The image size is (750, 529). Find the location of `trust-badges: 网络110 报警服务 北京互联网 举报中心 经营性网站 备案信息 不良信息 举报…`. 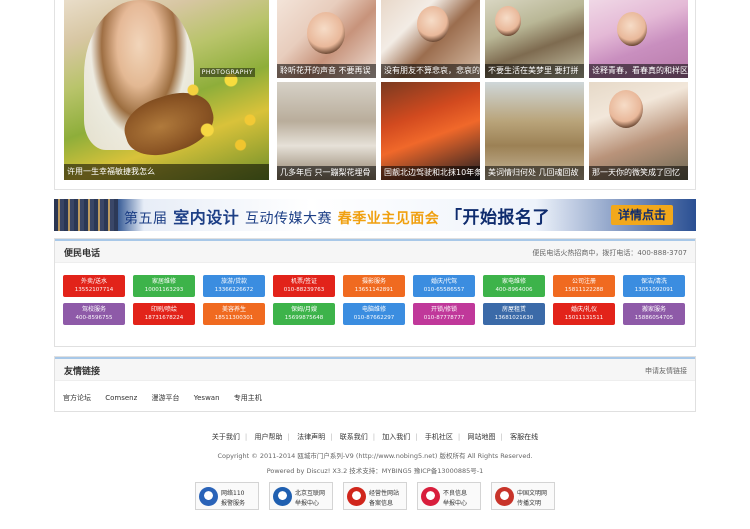

trust-badges: 网络110 报警服务 北京互联网 举报中心 经营性网站 备案信息 不良信息 举报… is located at coordinates (380, 497).